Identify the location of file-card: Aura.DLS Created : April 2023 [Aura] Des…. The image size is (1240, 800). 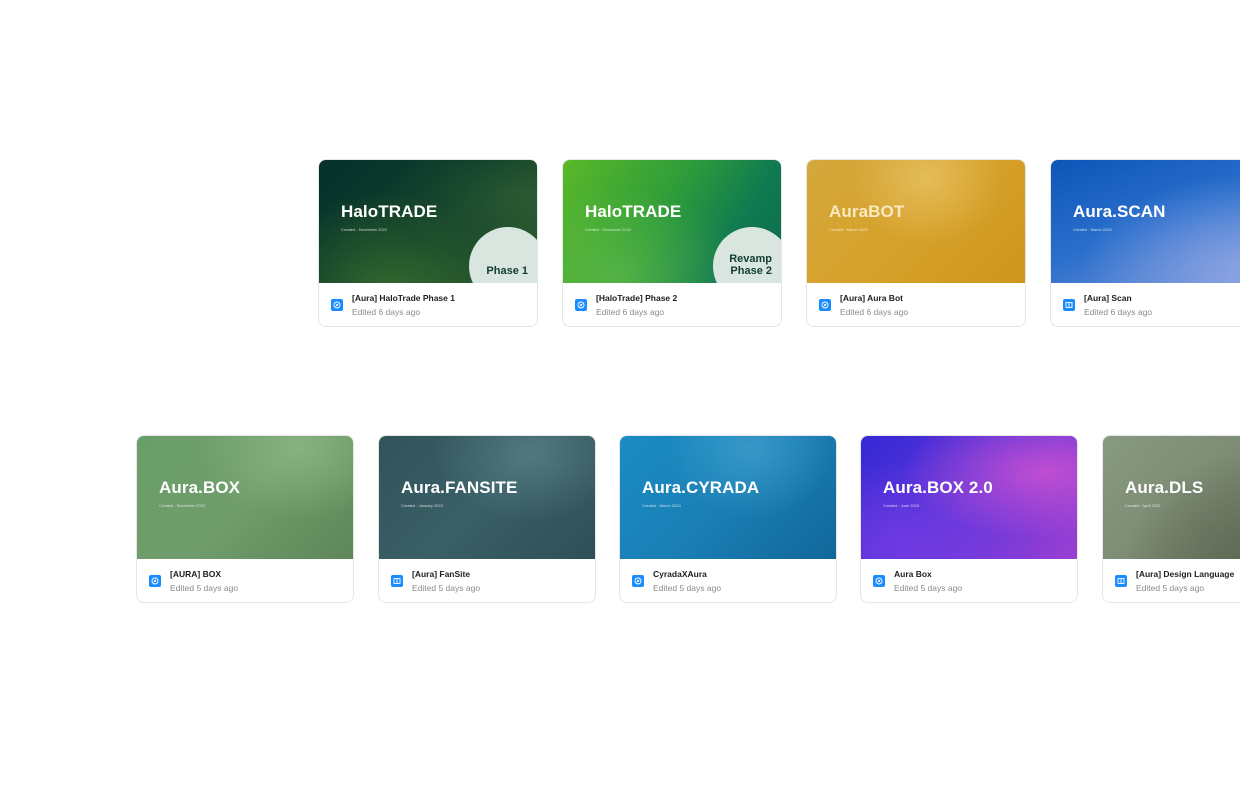
(1171, 519).